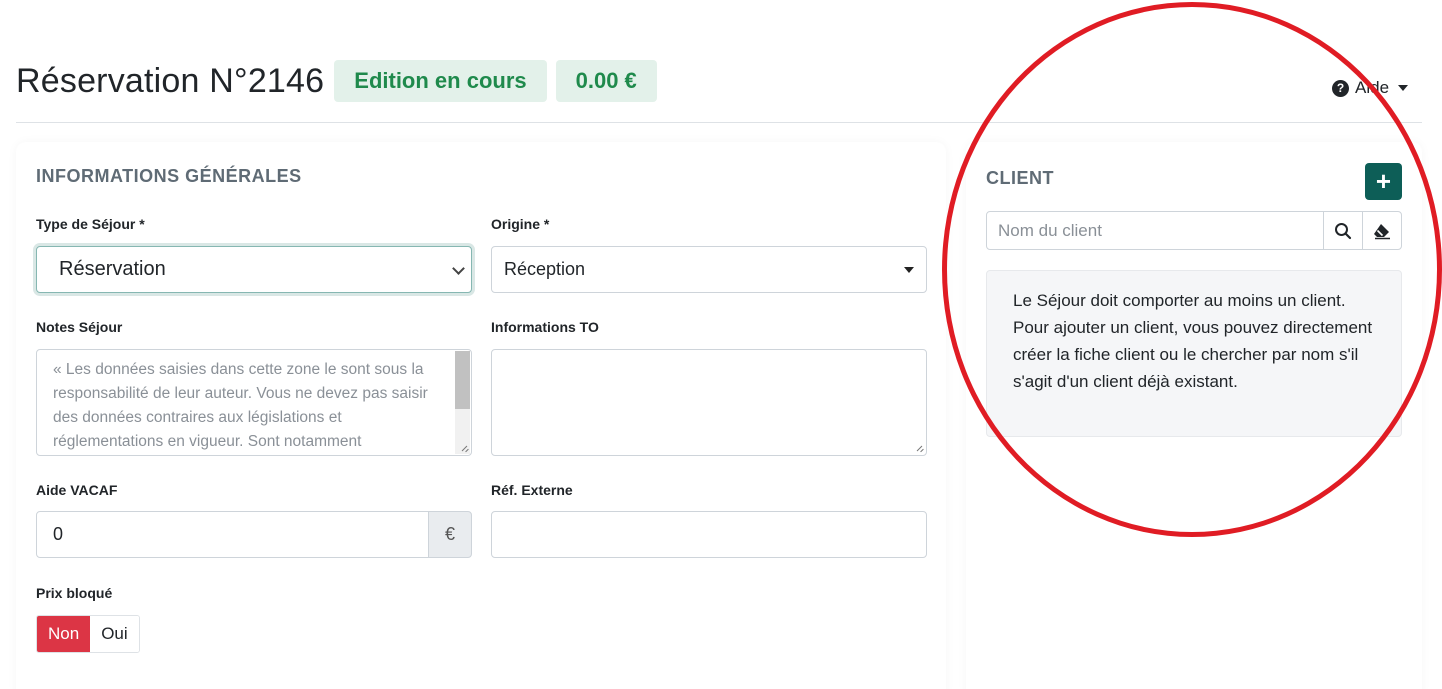 This screenshot has width=1442, height=689. I want to click on clear-search-button, so click(1381, 230).